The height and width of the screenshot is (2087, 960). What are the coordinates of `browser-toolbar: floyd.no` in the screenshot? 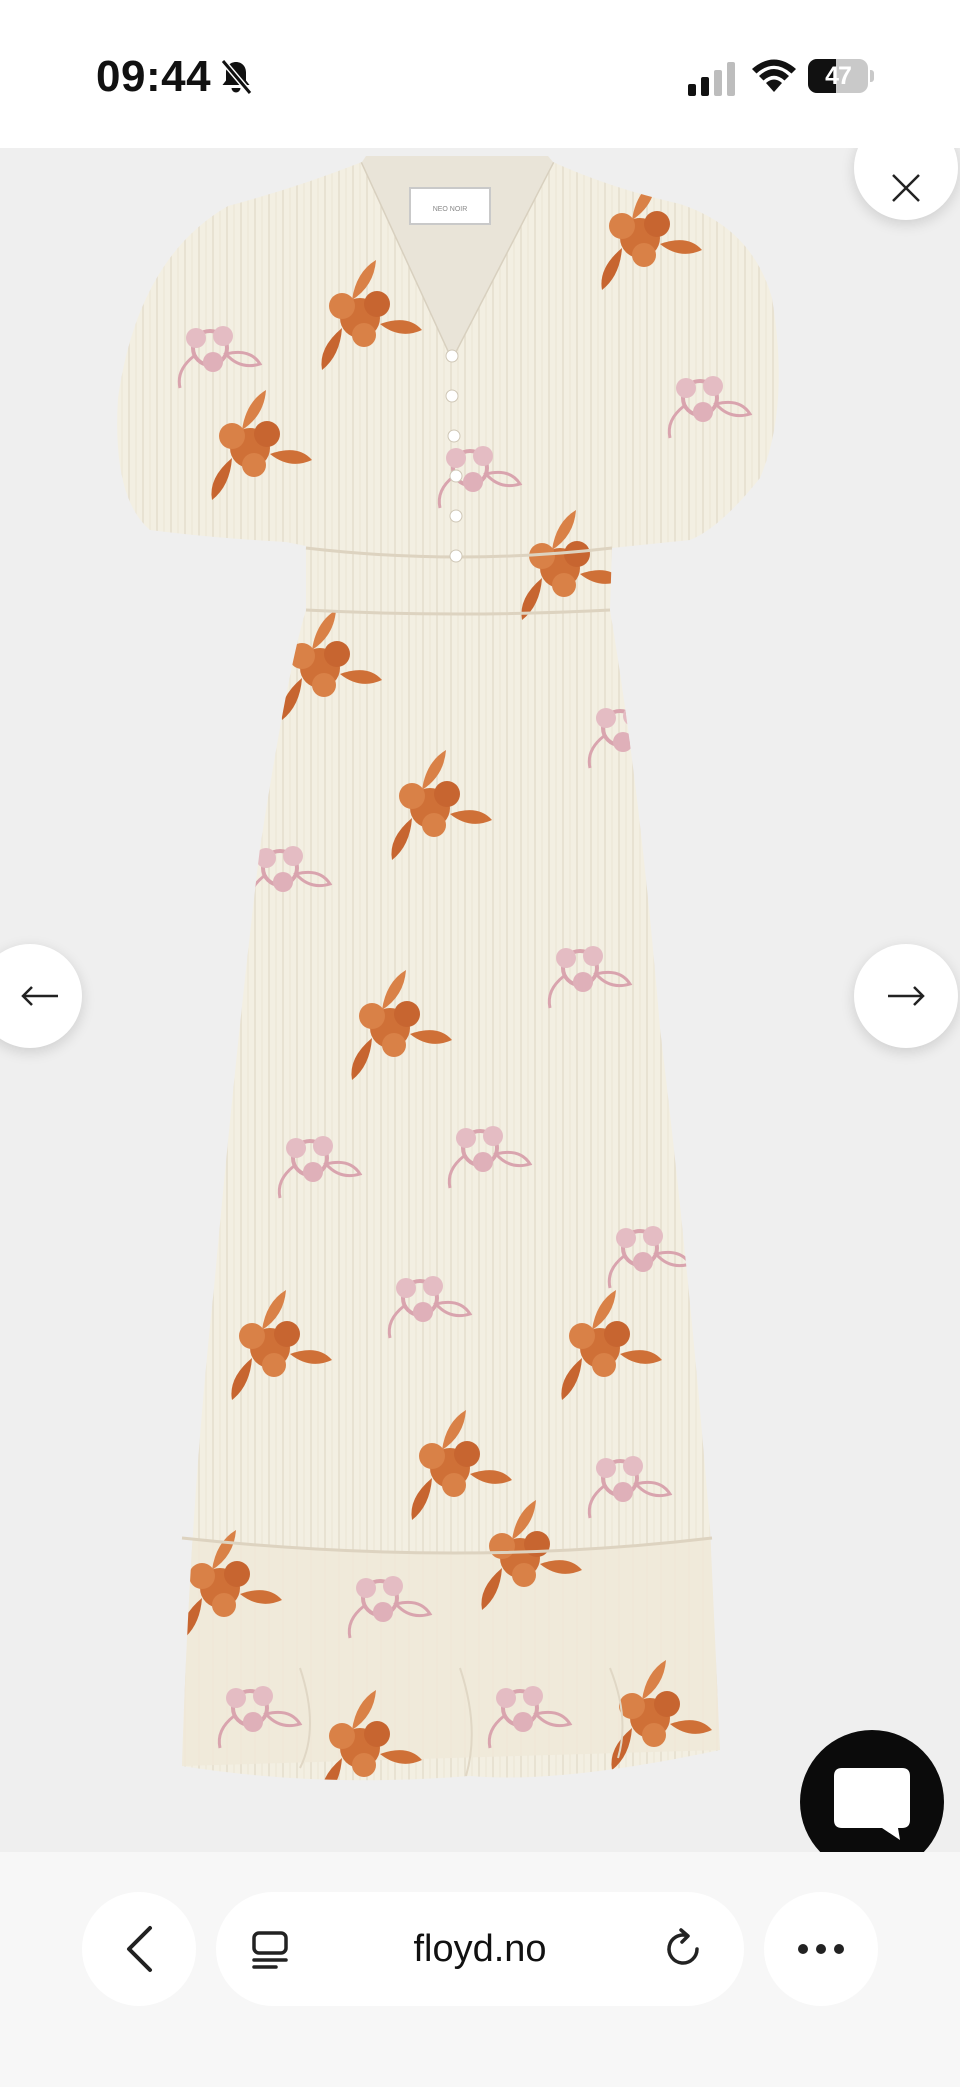 It's located at (480, 1969).